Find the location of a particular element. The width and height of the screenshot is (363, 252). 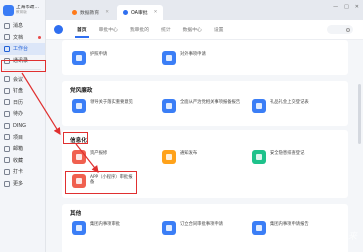

sidebar-item-label: 打卡 is located at coordinates (18, 172).